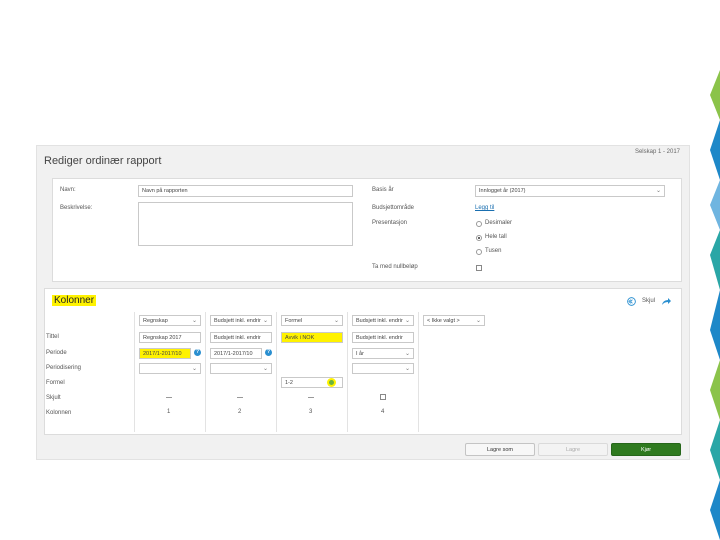 The image size is (720, 540). I want to click on presentation-label: Presentasjon, so click(390, 223).